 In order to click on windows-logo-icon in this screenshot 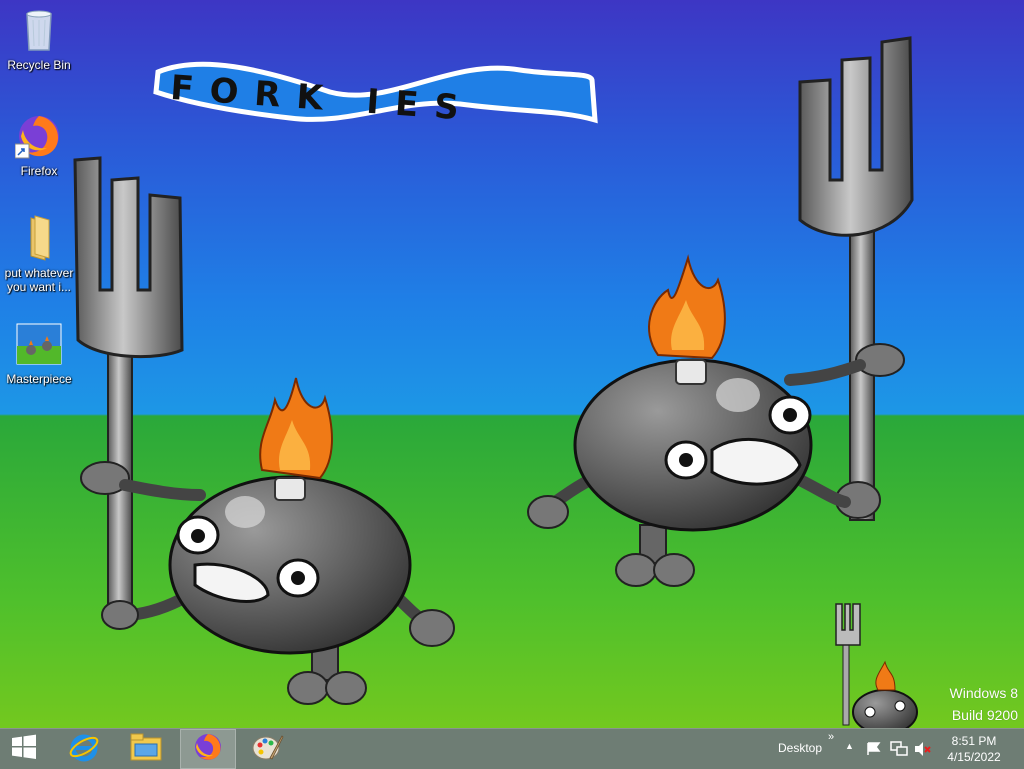, I will do `click(24, 749)`.